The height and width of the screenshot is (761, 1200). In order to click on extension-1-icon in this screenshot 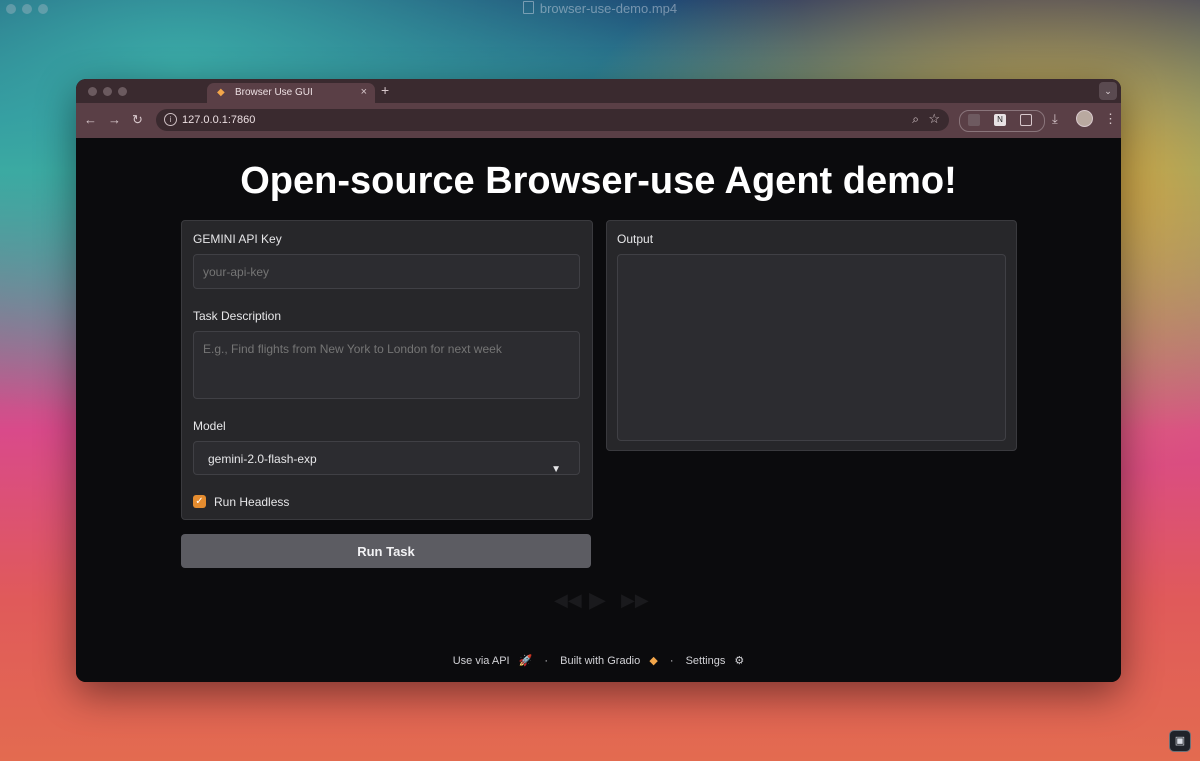, I will do `click(974, 120)`.